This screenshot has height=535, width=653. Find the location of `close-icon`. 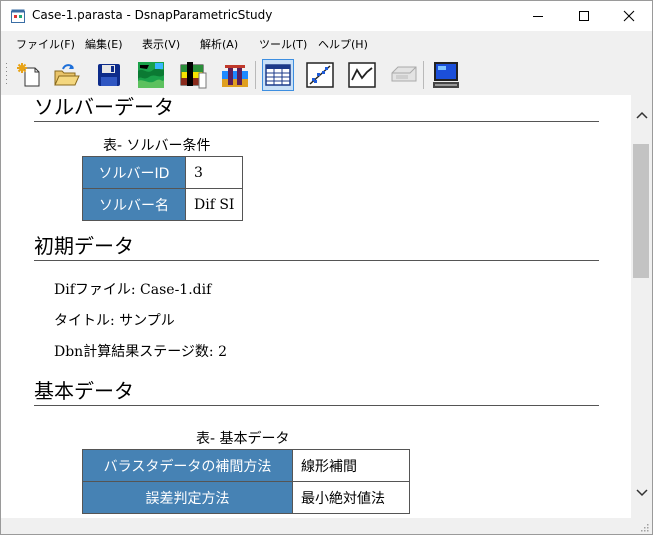

close-icon is located at coordinates (629, 16).